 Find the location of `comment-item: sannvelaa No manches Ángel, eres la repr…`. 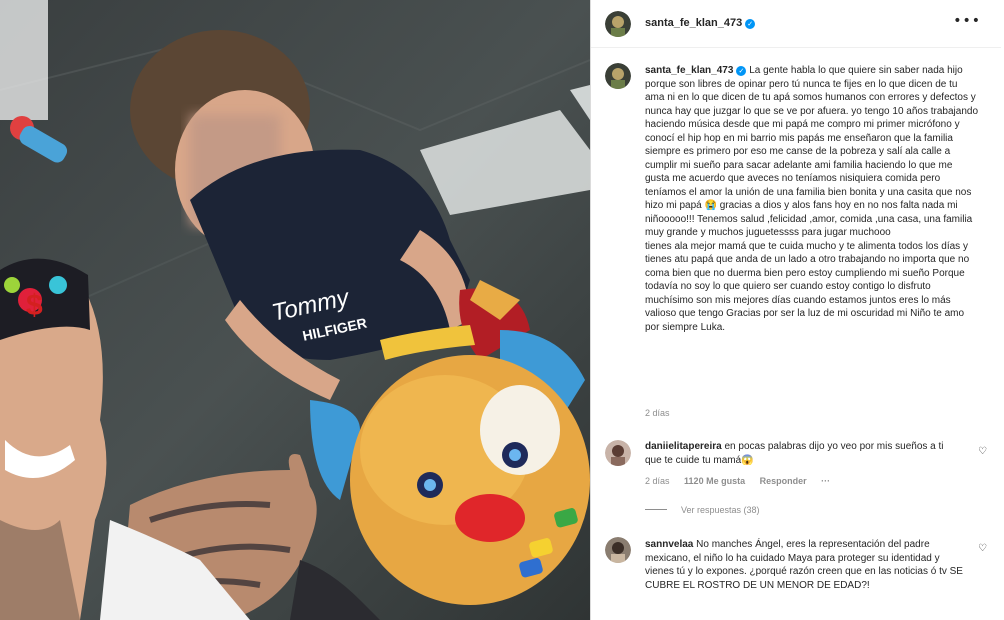

comment-item: sannvelaa No manches Ángel, eres la repr… is located at coordinates (805, 565).